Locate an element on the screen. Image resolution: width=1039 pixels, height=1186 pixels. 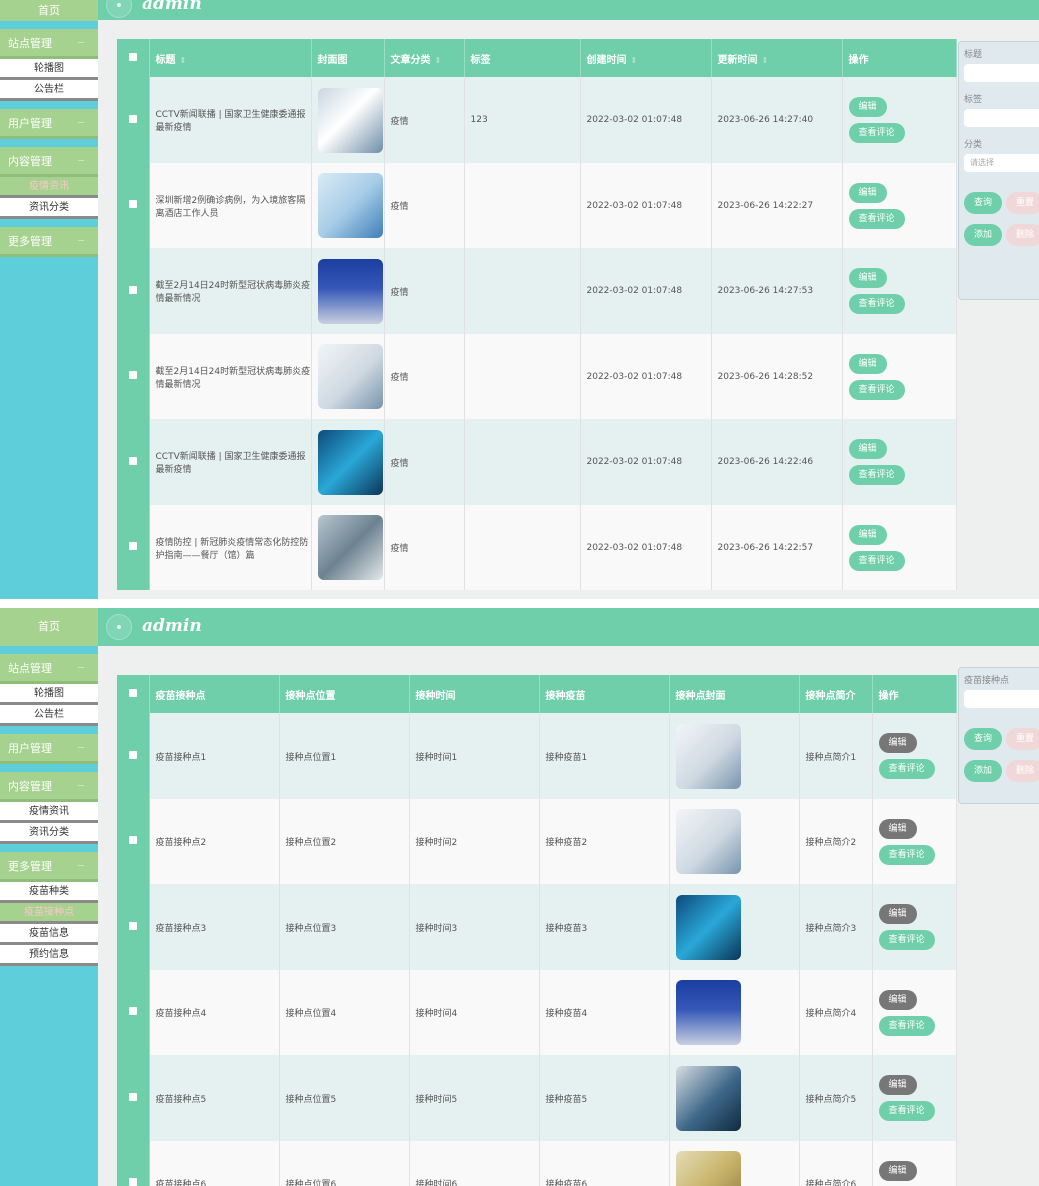
site-search-input is located at coordinates (1001, 699).